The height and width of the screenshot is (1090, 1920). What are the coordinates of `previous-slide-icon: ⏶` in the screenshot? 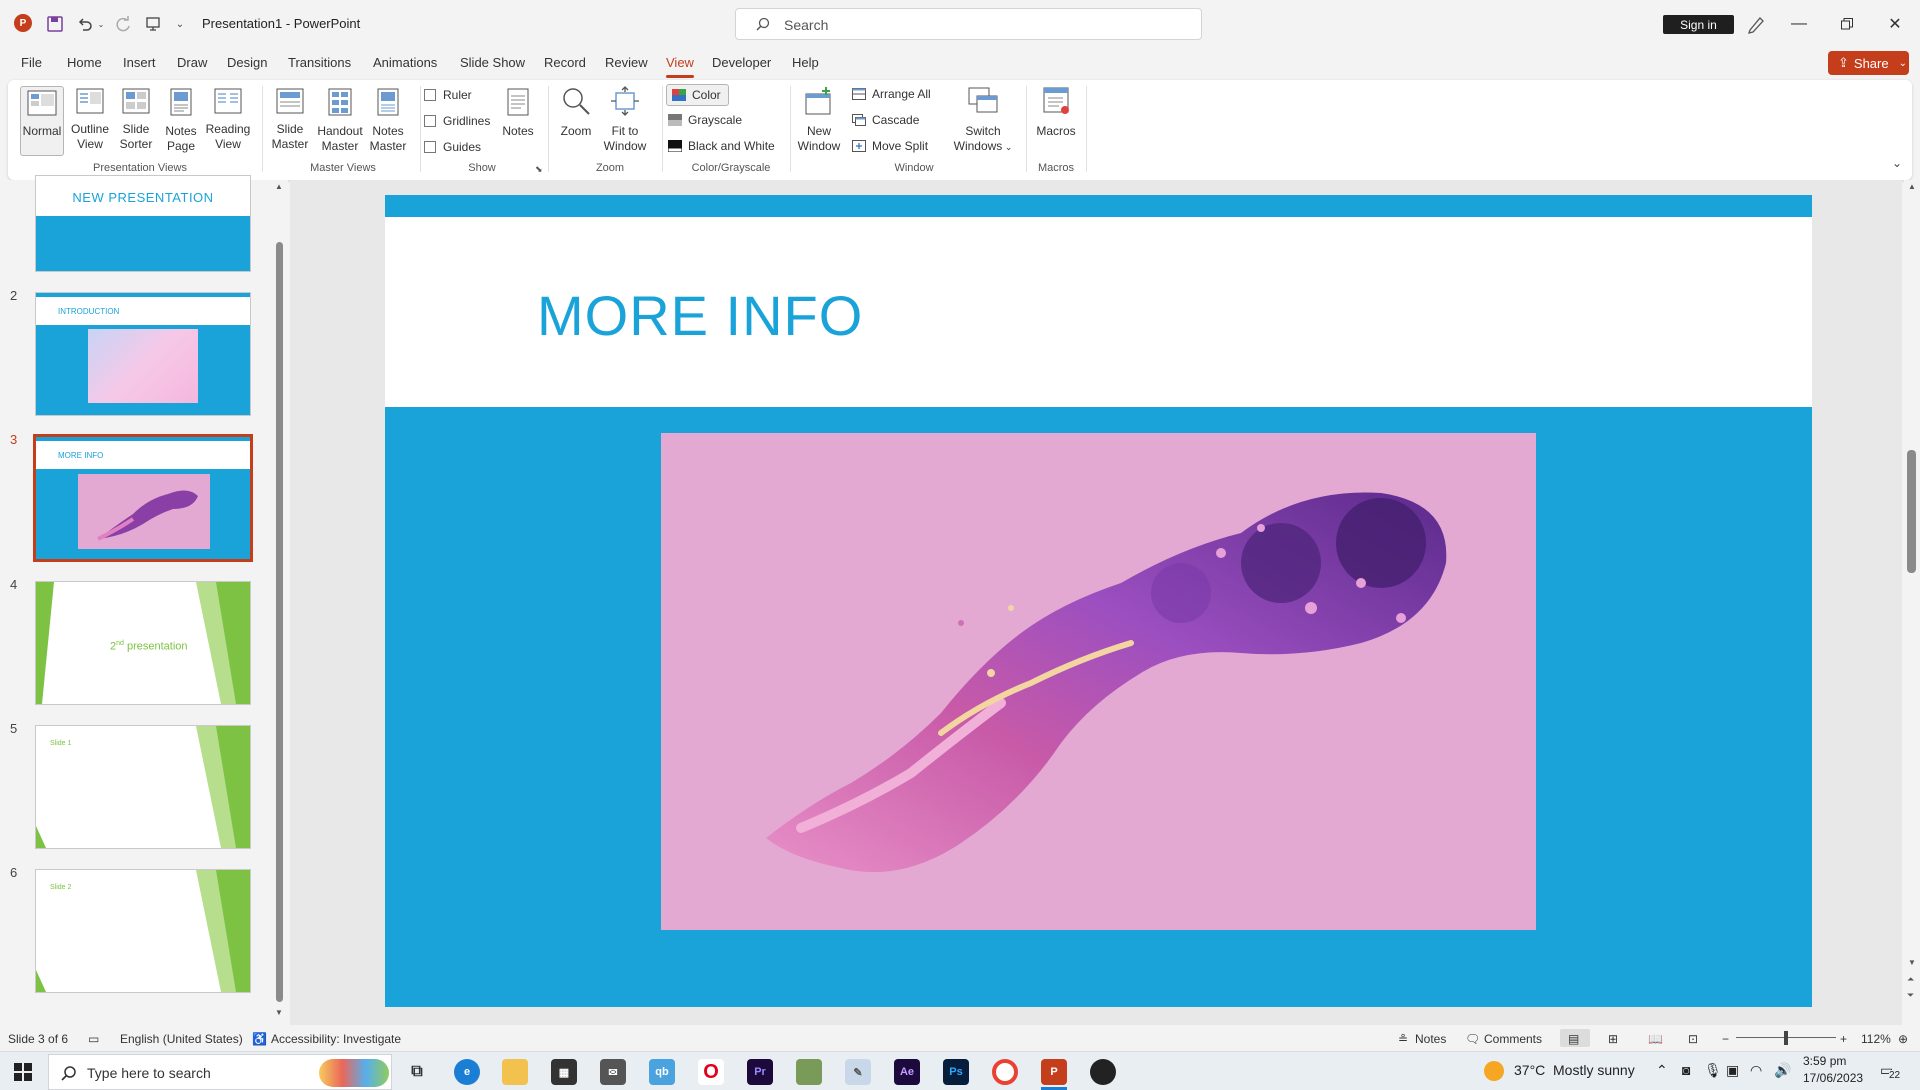 It's located at (1910, 979).